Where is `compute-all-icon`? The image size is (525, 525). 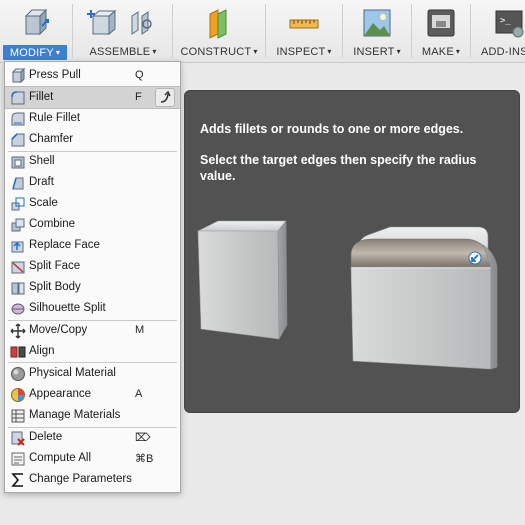 compute-all-icon is located at coordinates (18, 459).